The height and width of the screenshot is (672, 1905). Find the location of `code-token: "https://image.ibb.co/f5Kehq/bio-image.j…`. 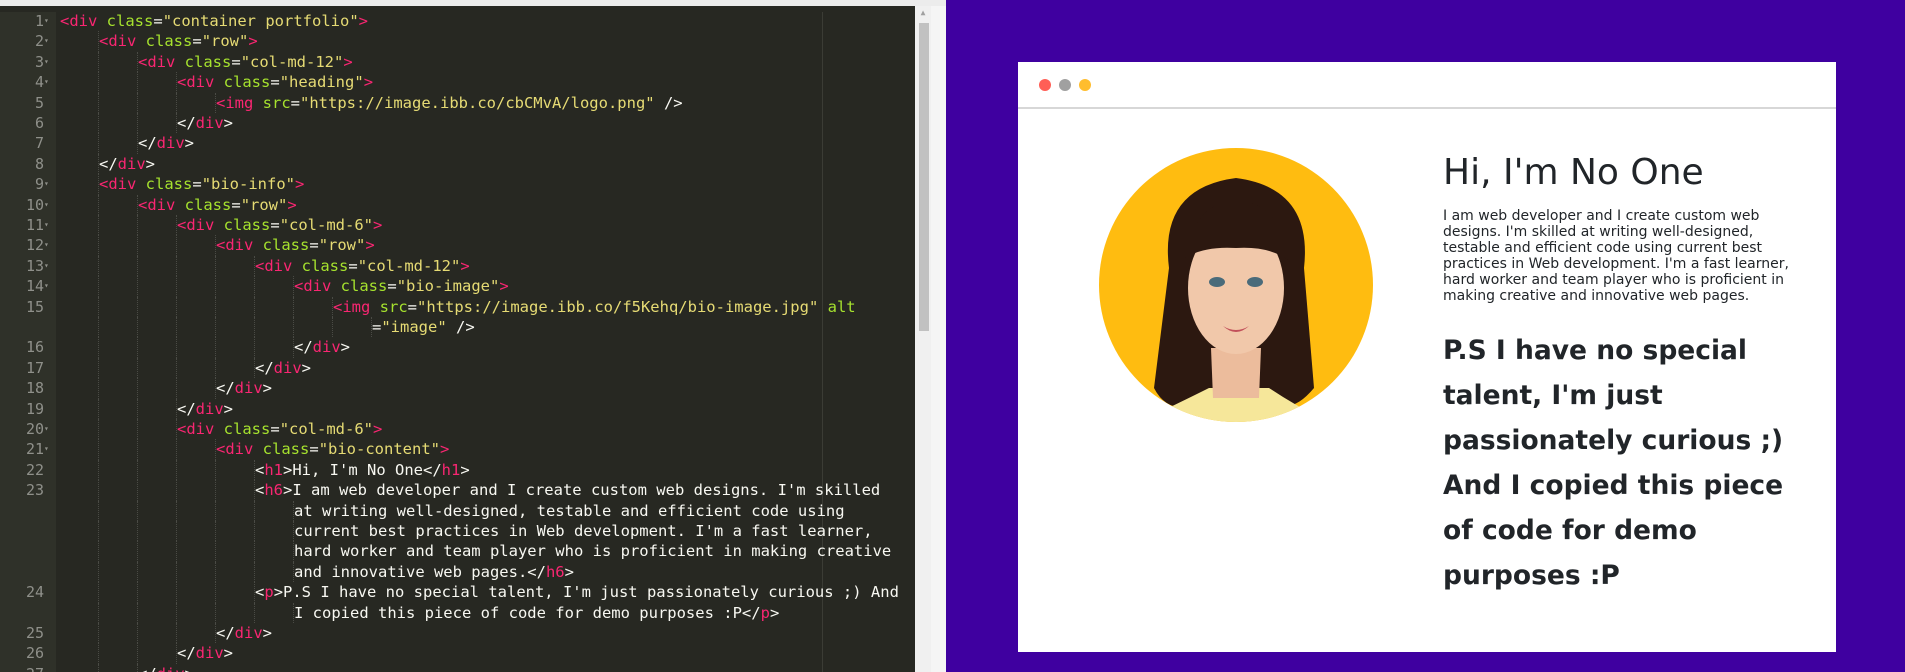

code-token: "https://image.ibb.co/f5Kehq/bio-image.j… is located at coordinates (618, 306).